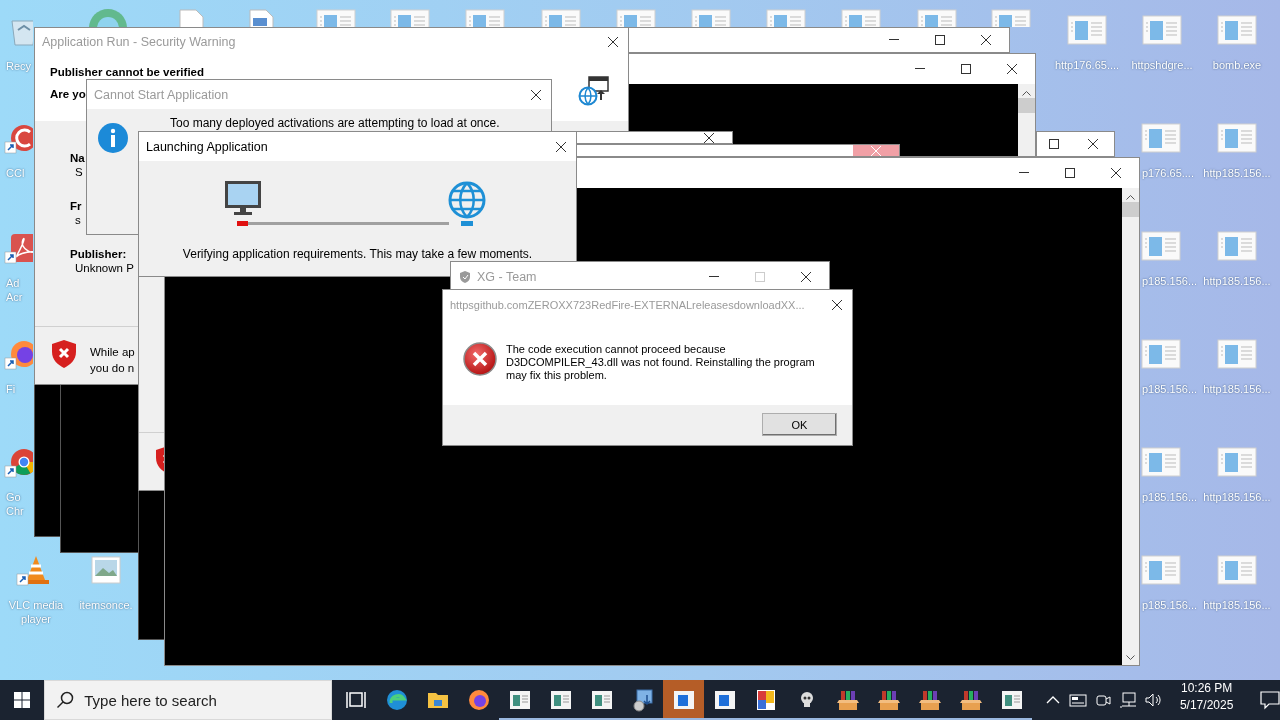  Describe the element at coordinates (357, 254) in the screenshot. I see `status-text: Verifying application requirements. This may take a few moments.` at that location.